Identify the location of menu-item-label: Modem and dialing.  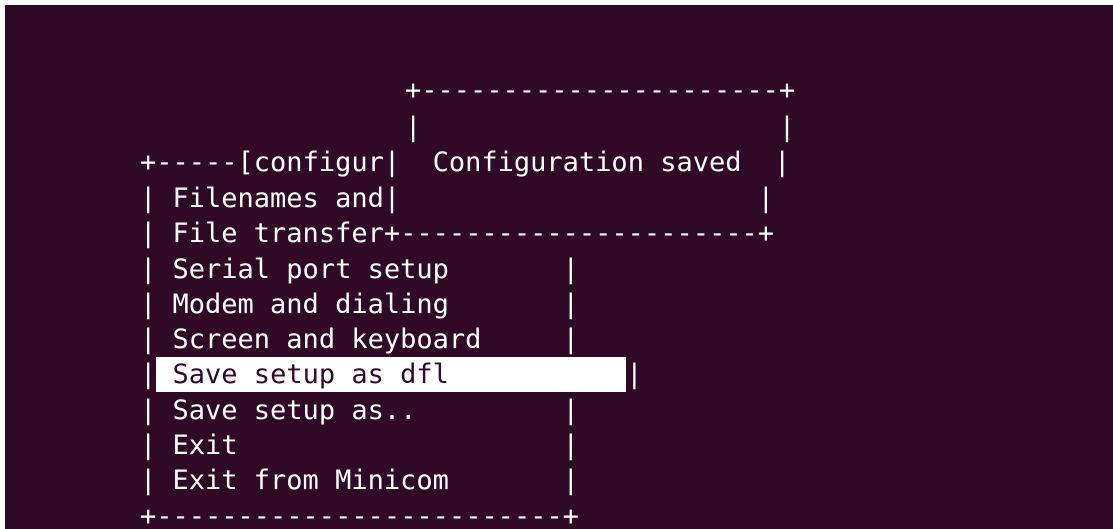
(310, 304).